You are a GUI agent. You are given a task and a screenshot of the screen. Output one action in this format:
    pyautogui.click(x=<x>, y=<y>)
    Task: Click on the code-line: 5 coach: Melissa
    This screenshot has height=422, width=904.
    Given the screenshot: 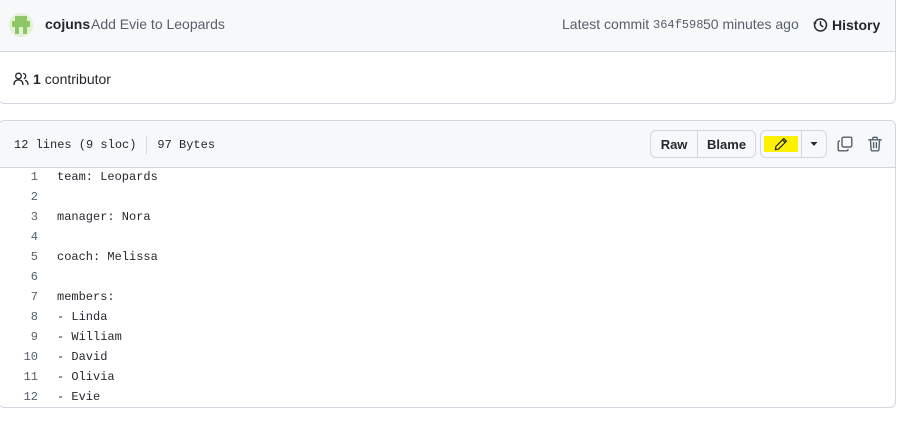 What is the action you would take?
    pyautogui.click(x=447, y=257)
    